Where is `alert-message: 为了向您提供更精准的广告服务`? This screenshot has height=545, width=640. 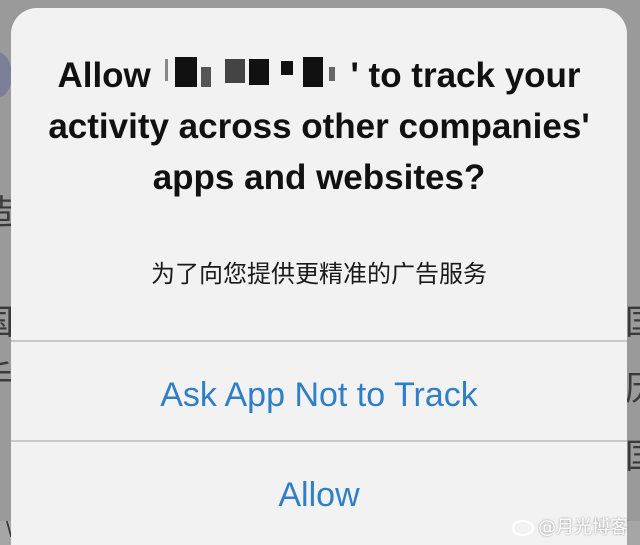
alert-message: 为了向您提供更精准的广告服务 is located at coordinates (319, 274).